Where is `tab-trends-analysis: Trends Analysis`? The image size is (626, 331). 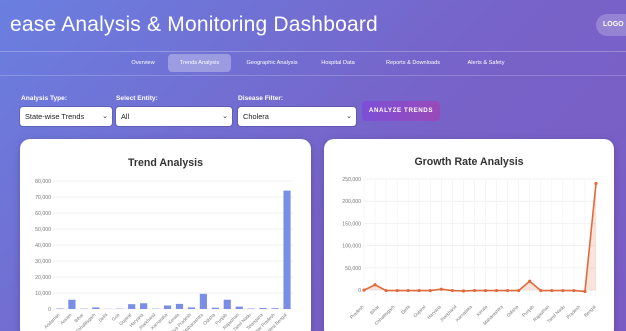
tab-trends-analysis: Trends Analysis is located at coordinates (199, 63).